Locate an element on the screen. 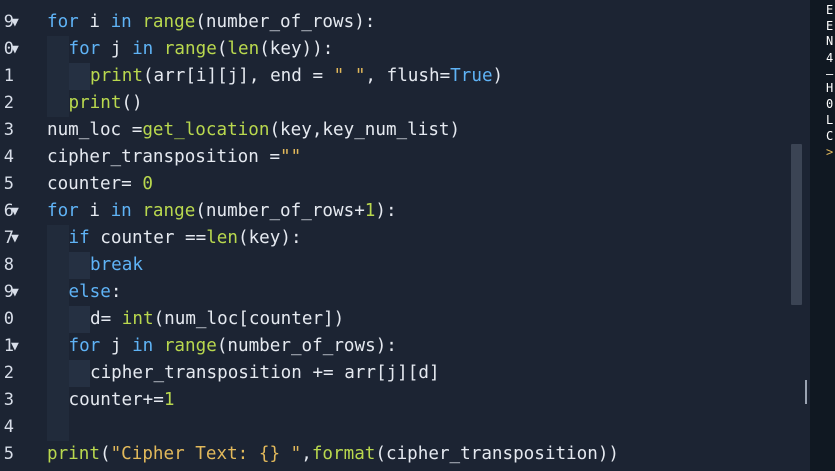 The height and width of the screenshot is (471, 835). line-number: 4 is located at coordinates (8, 157).